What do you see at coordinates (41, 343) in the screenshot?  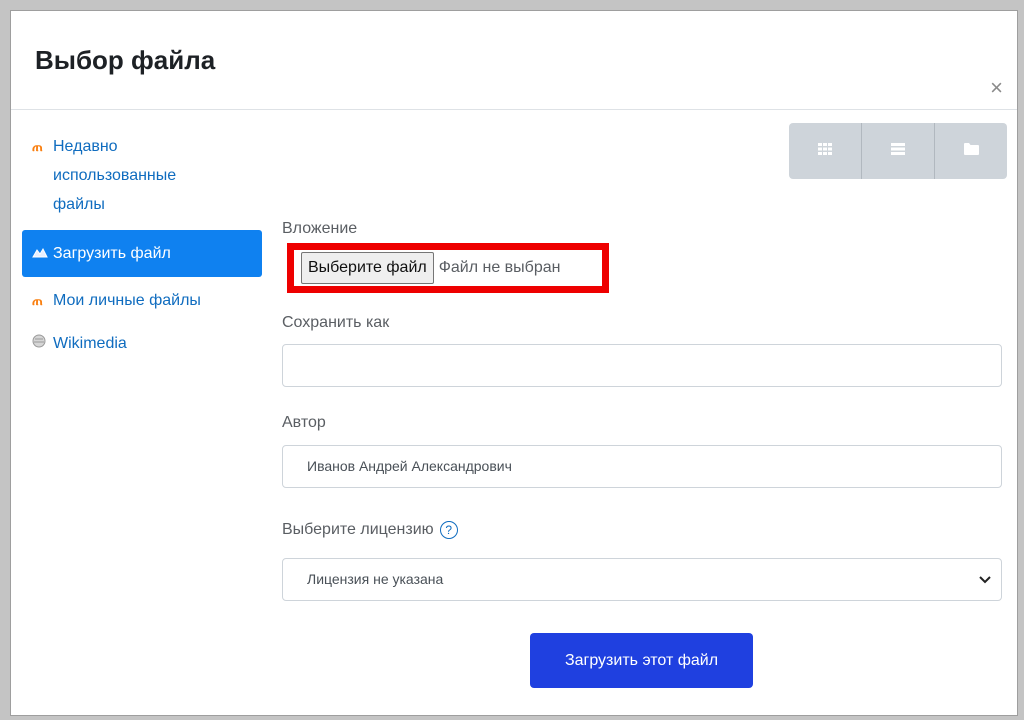 I see `wikimedia-icon` at bounding box center [41, 343].